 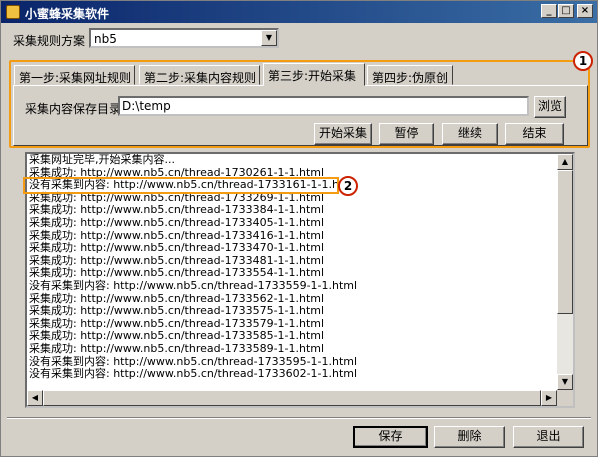 I want to click on annotation-callout-2: 2, so click(x=348, y=186).